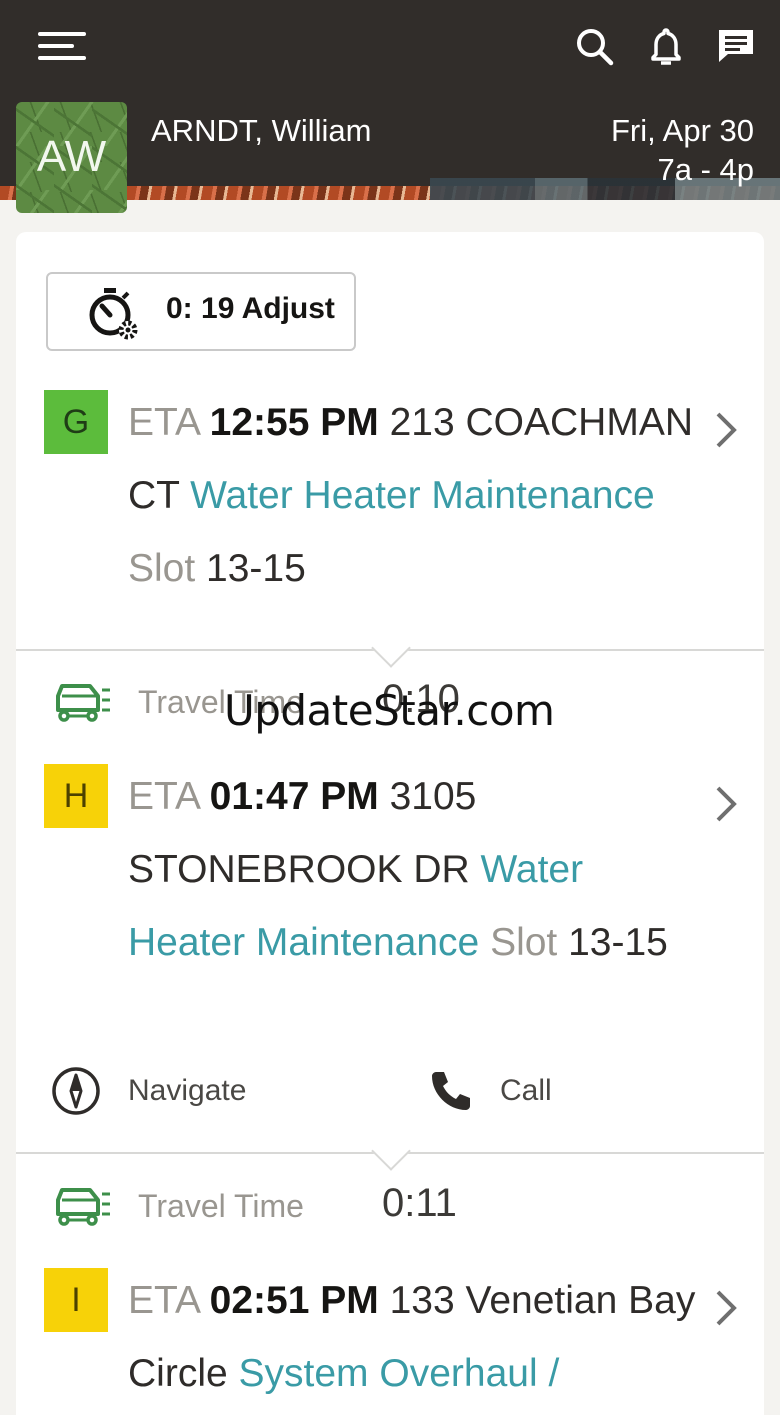 The height and width of the screenshot is (1415, 780). What do you see at coordinates (76, 1091) in the screenshot?
I see `compass-icon` at bounding box center [76, 1091].